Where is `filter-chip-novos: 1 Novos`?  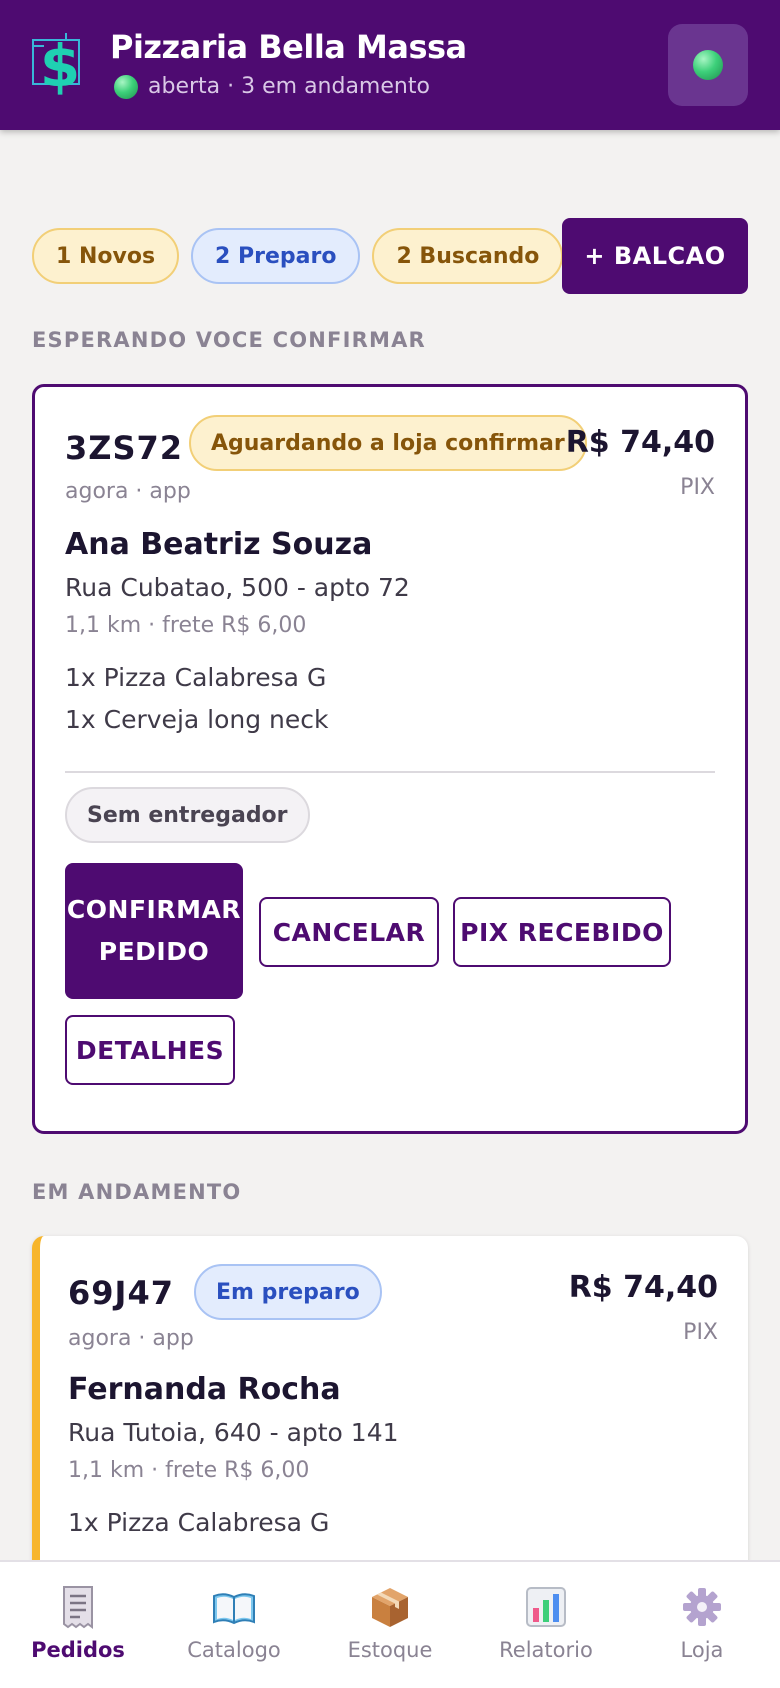 filter-chip-novos: 1 Novos is located at coordinates (106, 256).